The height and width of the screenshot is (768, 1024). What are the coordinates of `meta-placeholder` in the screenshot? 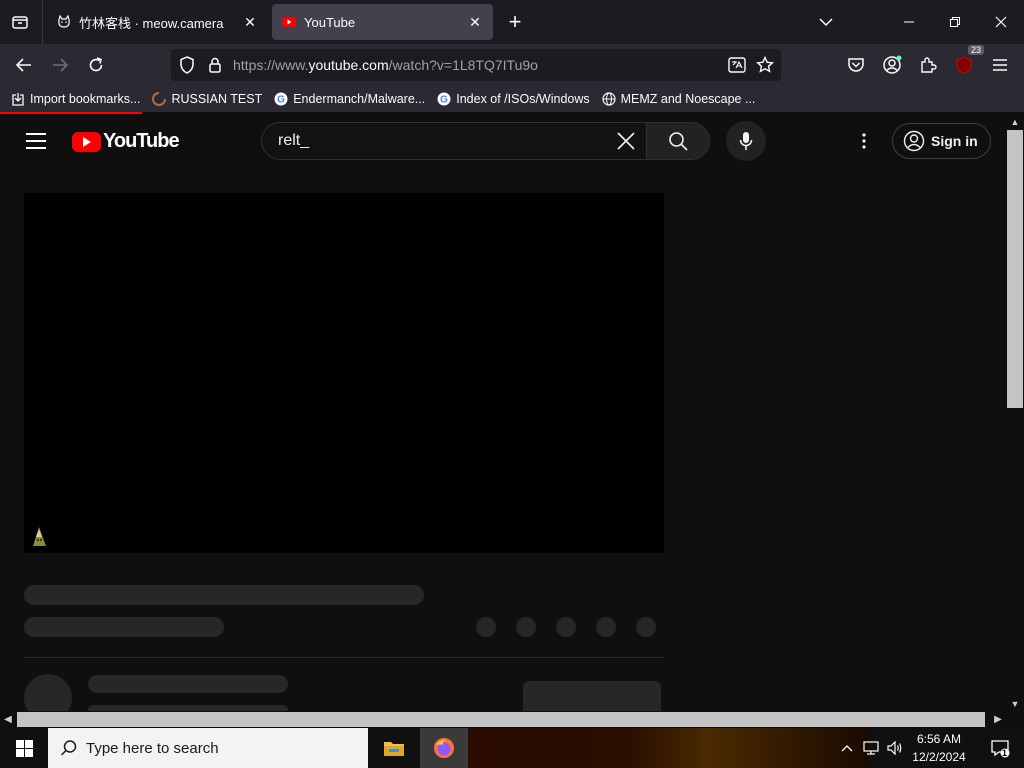 It's located at (124, 627).